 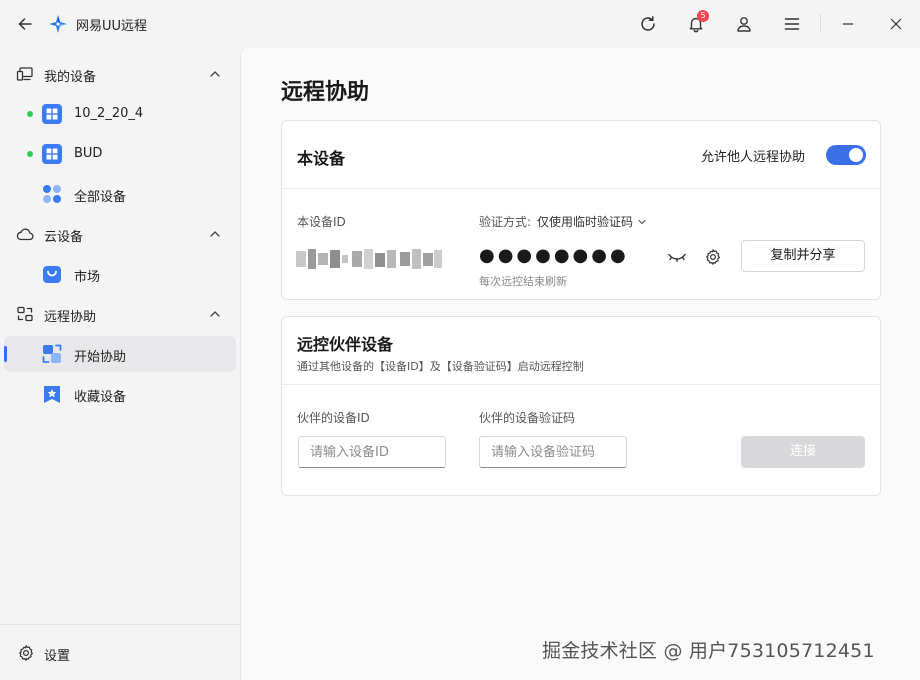 What do you see at coordinates (70, 317) in the screenshot?
I see `sidebar-group-label: 远程协助` at bounding box center [70, 317].